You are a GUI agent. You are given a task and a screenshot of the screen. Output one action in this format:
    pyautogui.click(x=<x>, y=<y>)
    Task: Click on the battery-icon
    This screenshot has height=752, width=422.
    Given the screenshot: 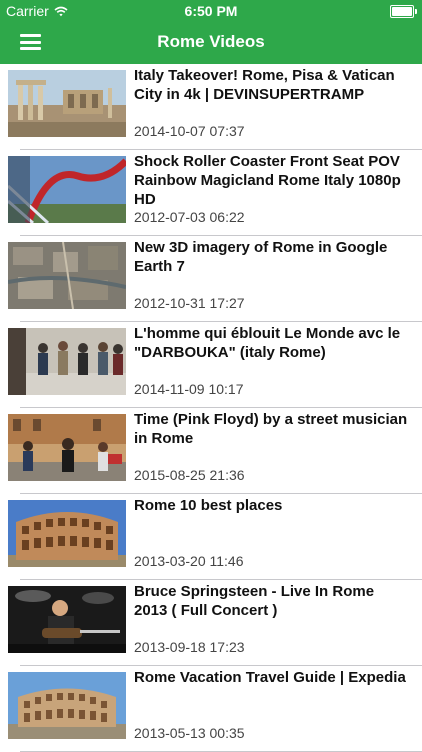 What is the action you would take?
    pyautogui.click(x=403, y=11)
    